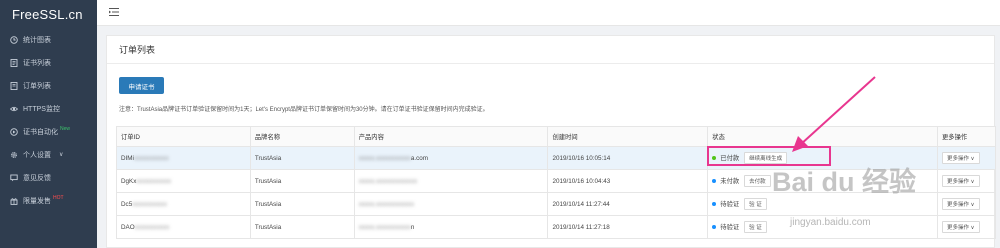  Describe the element at coordinates (41, 109) in the screenshot. I see `sidebar-item-label: HTTPS监控` at that location.